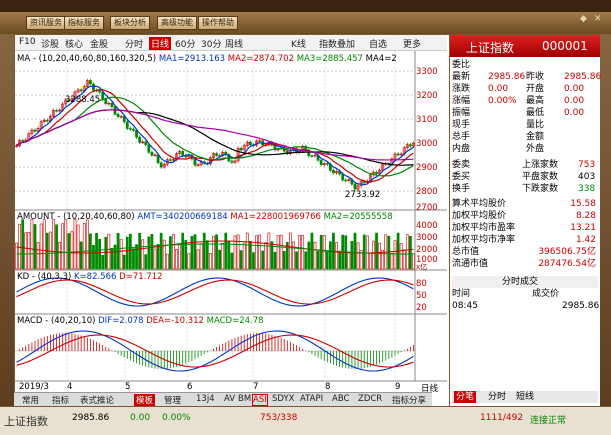 This screenshot has height=435, width=611. I want to click on stat-row: 加权平均市净率 1.42, so click(524, 240).